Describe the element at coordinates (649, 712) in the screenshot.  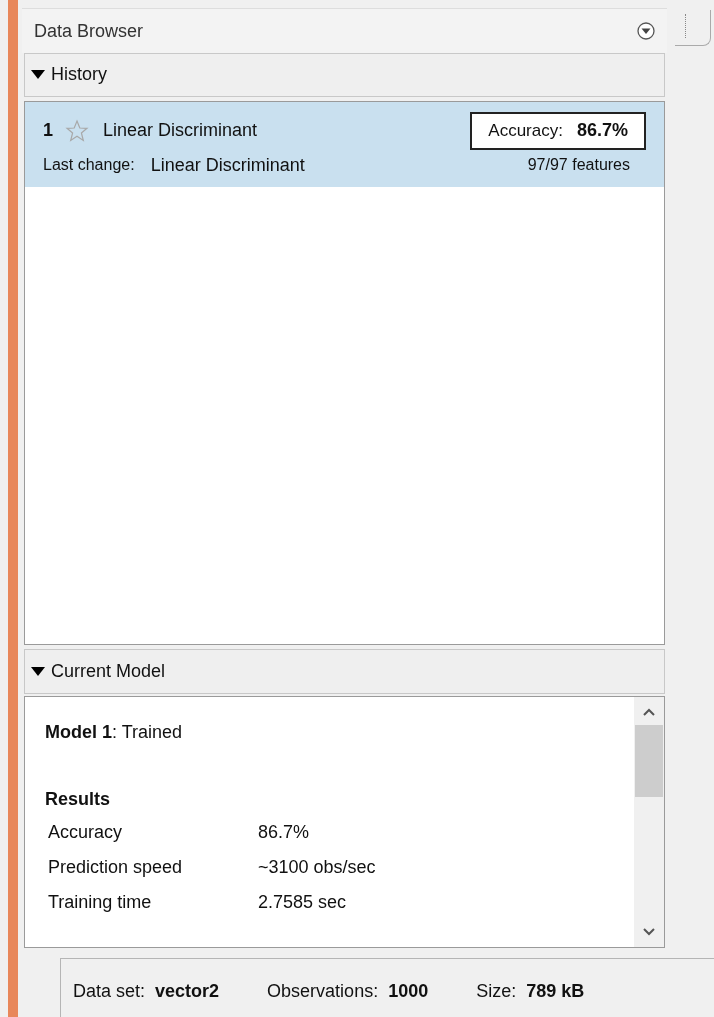
I see `scroll-up-icon` at that location.